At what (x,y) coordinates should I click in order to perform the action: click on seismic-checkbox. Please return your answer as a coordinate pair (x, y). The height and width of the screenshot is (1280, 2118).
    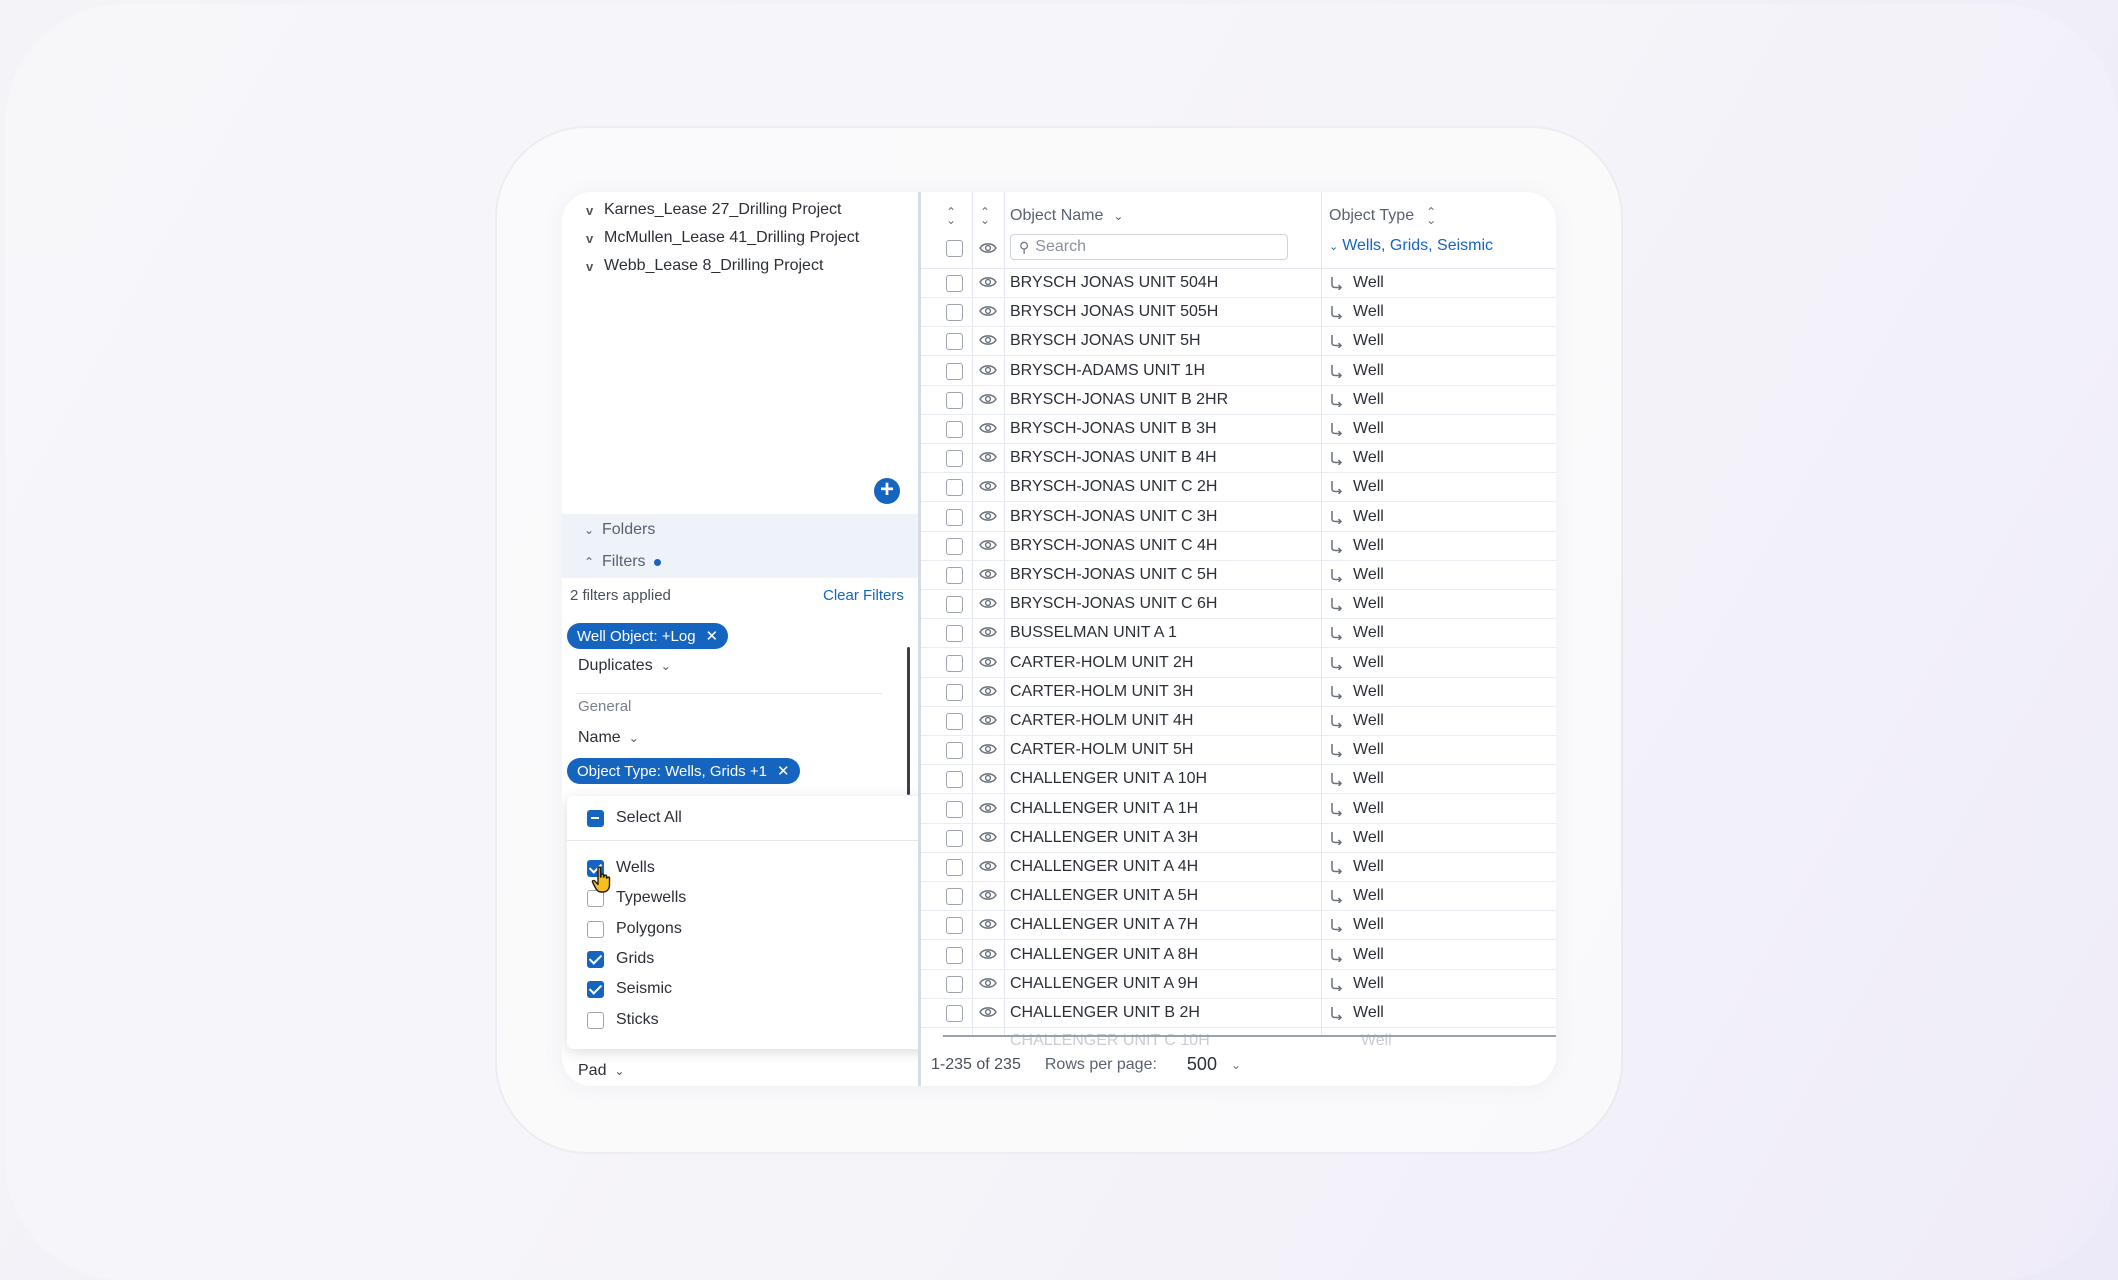
    Looking at the image, I should click on (595, 989).